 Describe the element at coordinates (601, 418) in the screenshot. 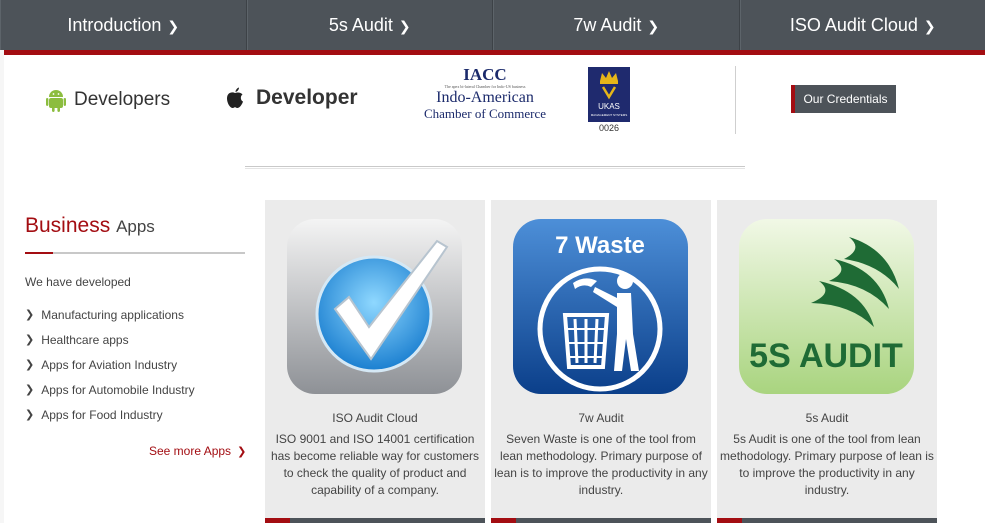

I see `app-card-name: 7w Audit` at that location.